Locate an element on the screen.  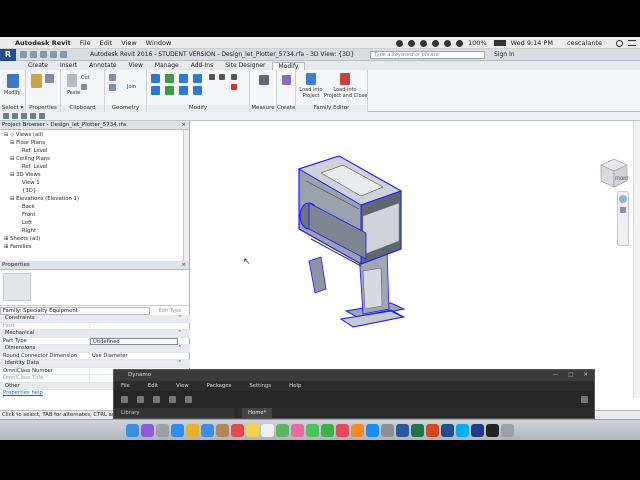
menu-file: File is located at coordinates (85, 43).